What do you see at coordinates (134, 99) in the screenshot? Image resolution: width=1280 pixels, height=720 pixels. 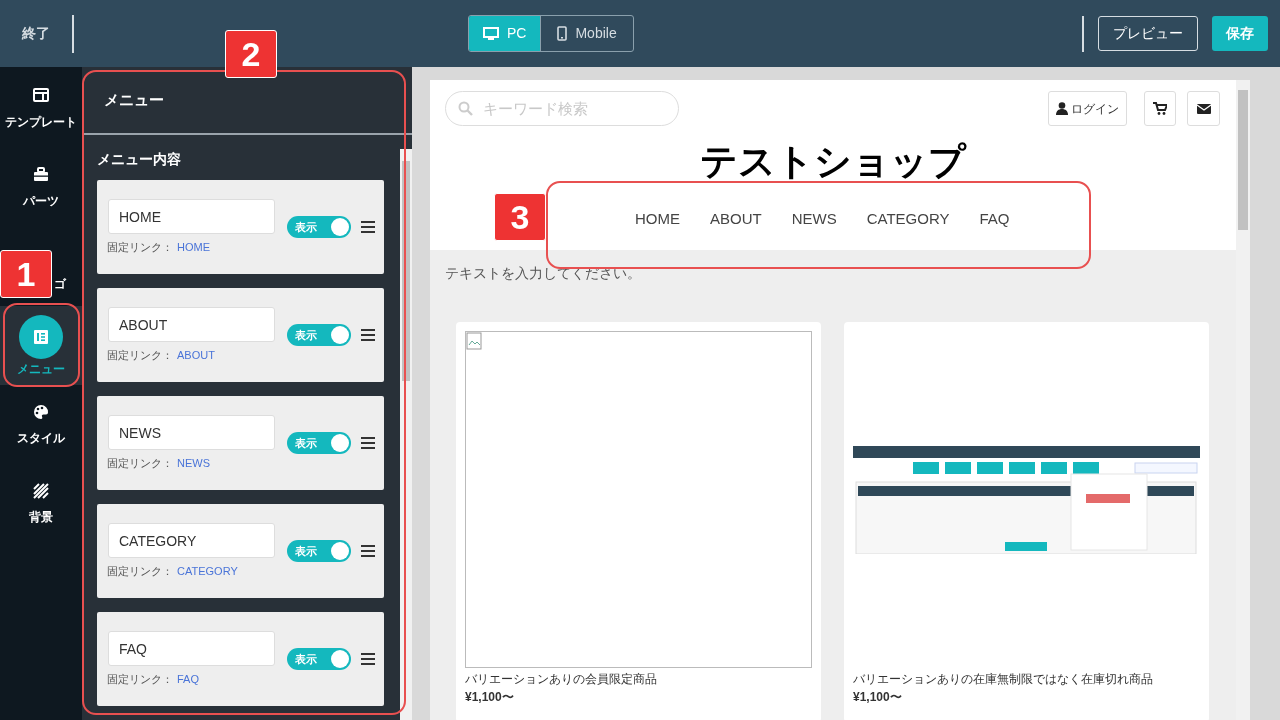 I see `panel-title: メニュー` at bounding box center [134, 99].